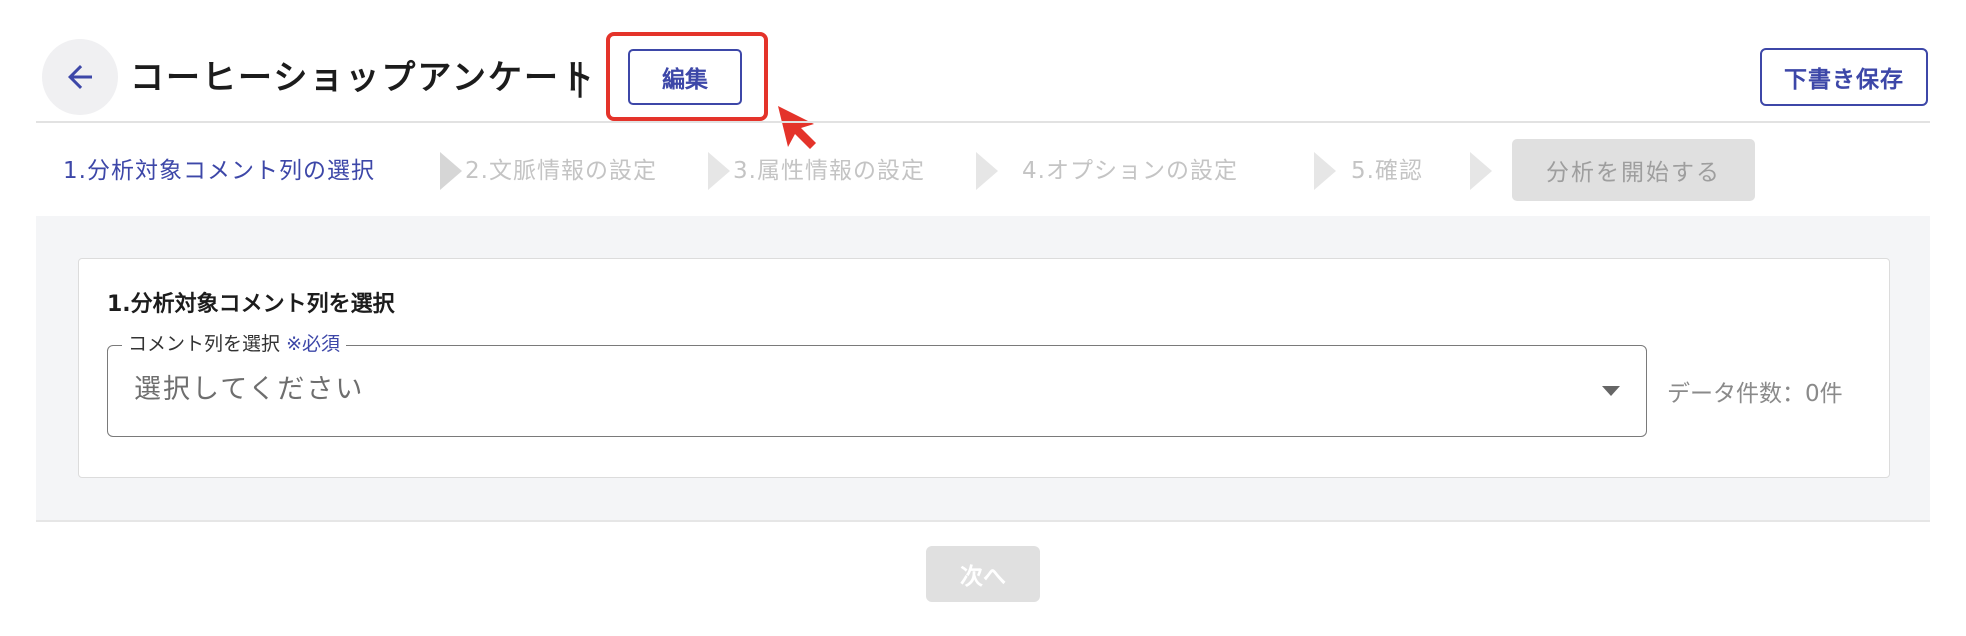  I want to click on required-mark: ※必須, so click(313, 344).